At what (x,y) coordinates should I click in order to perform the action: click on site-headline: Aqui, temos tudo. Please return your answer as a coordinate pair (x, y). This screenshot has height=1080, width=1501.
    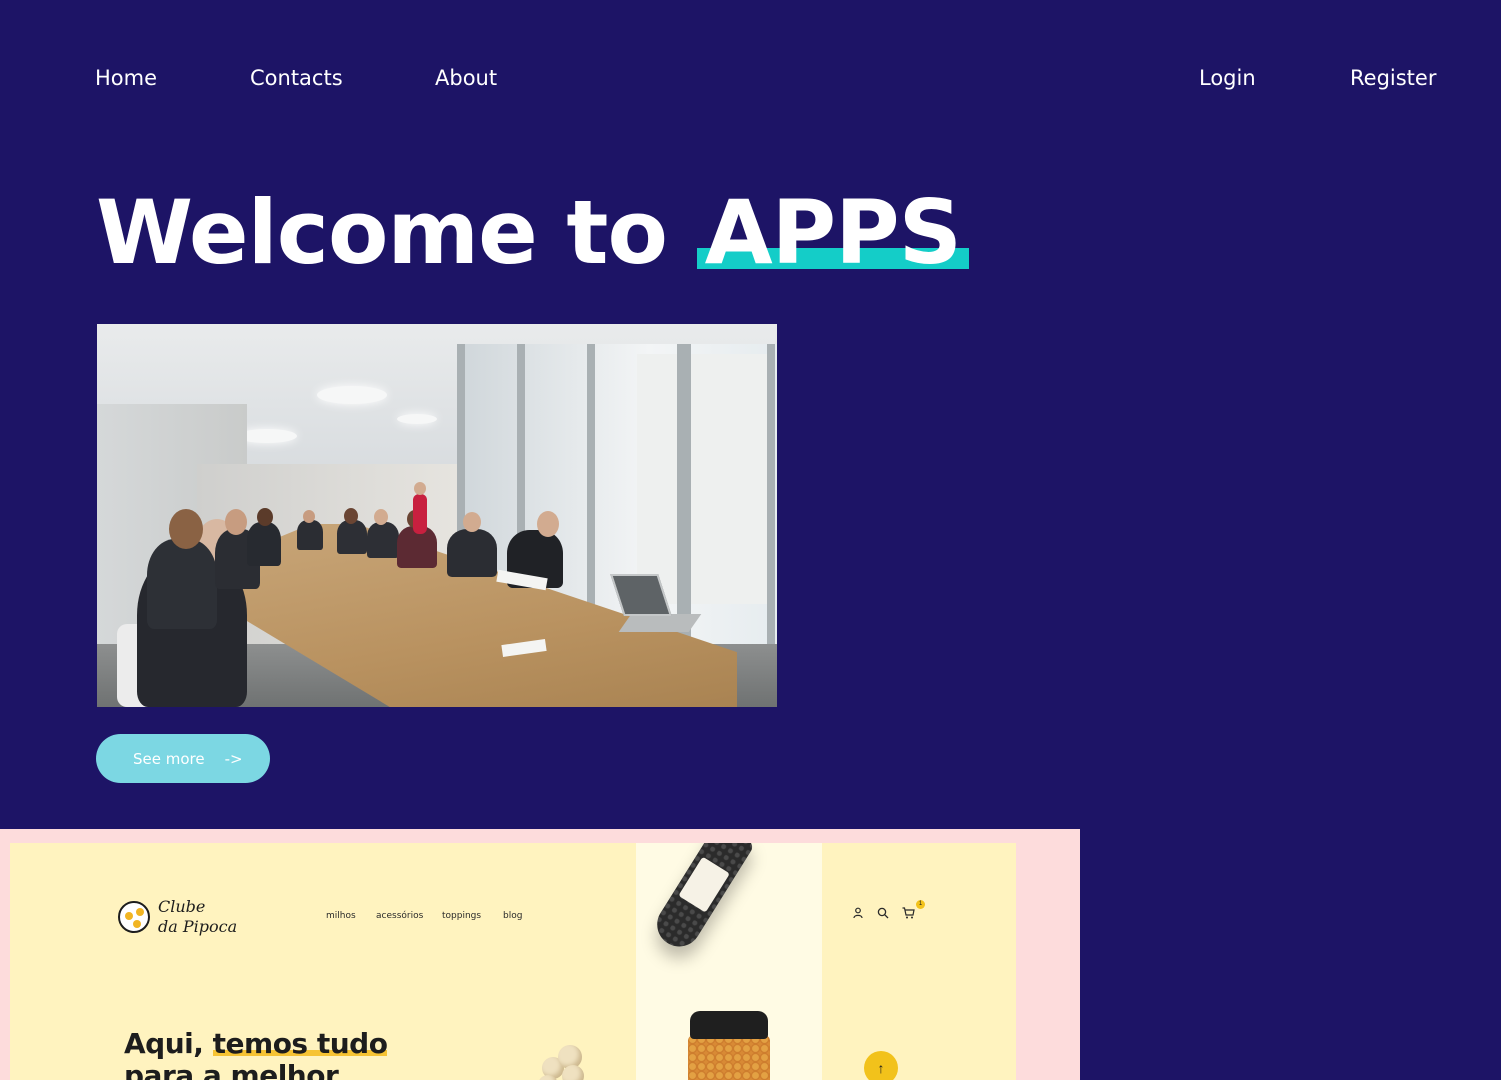
    Looking at the image, I should click on (256, 1043).